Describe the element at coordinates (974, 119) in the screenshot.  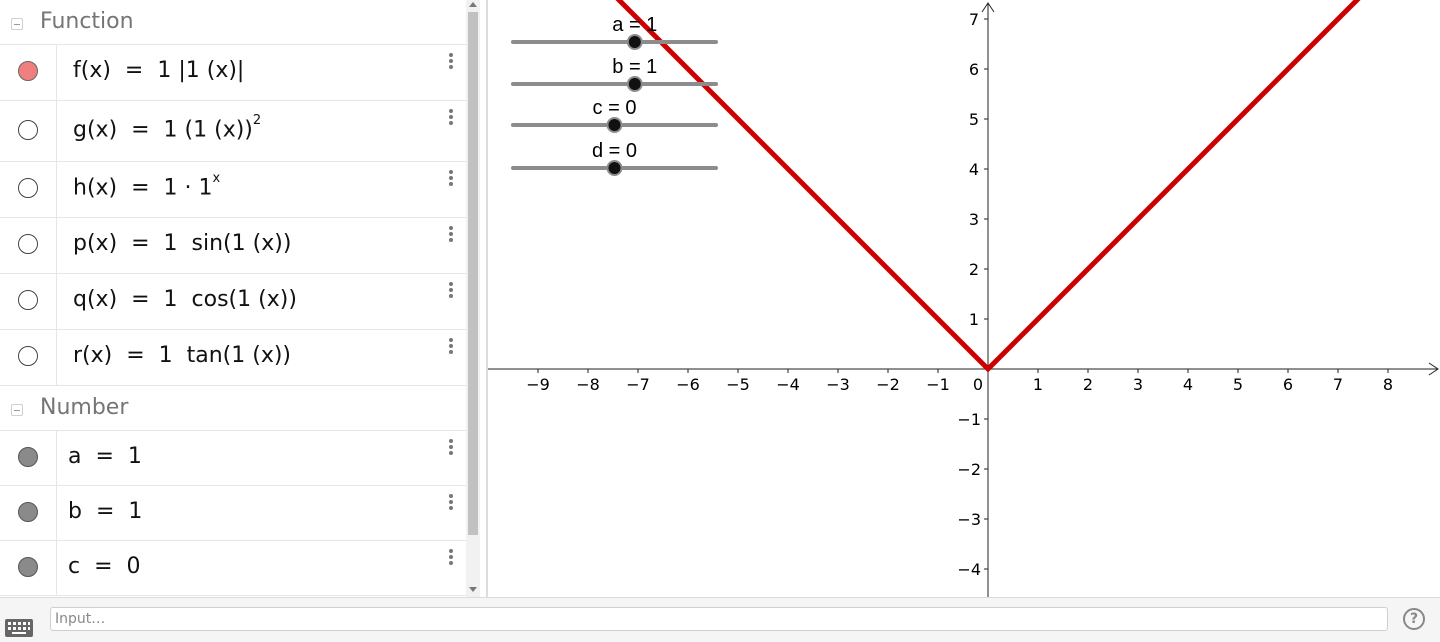
I see `y-tick-label: 5` at that location.